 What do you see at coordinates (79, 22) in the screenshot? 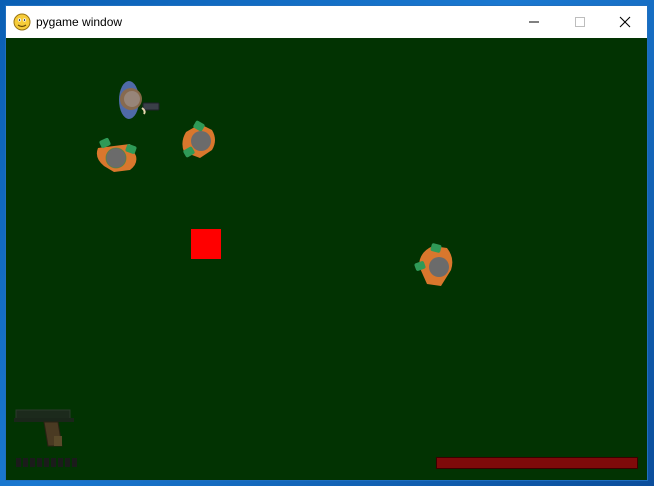
I see `window-title: pygame window` at bounding box center [79, 22].